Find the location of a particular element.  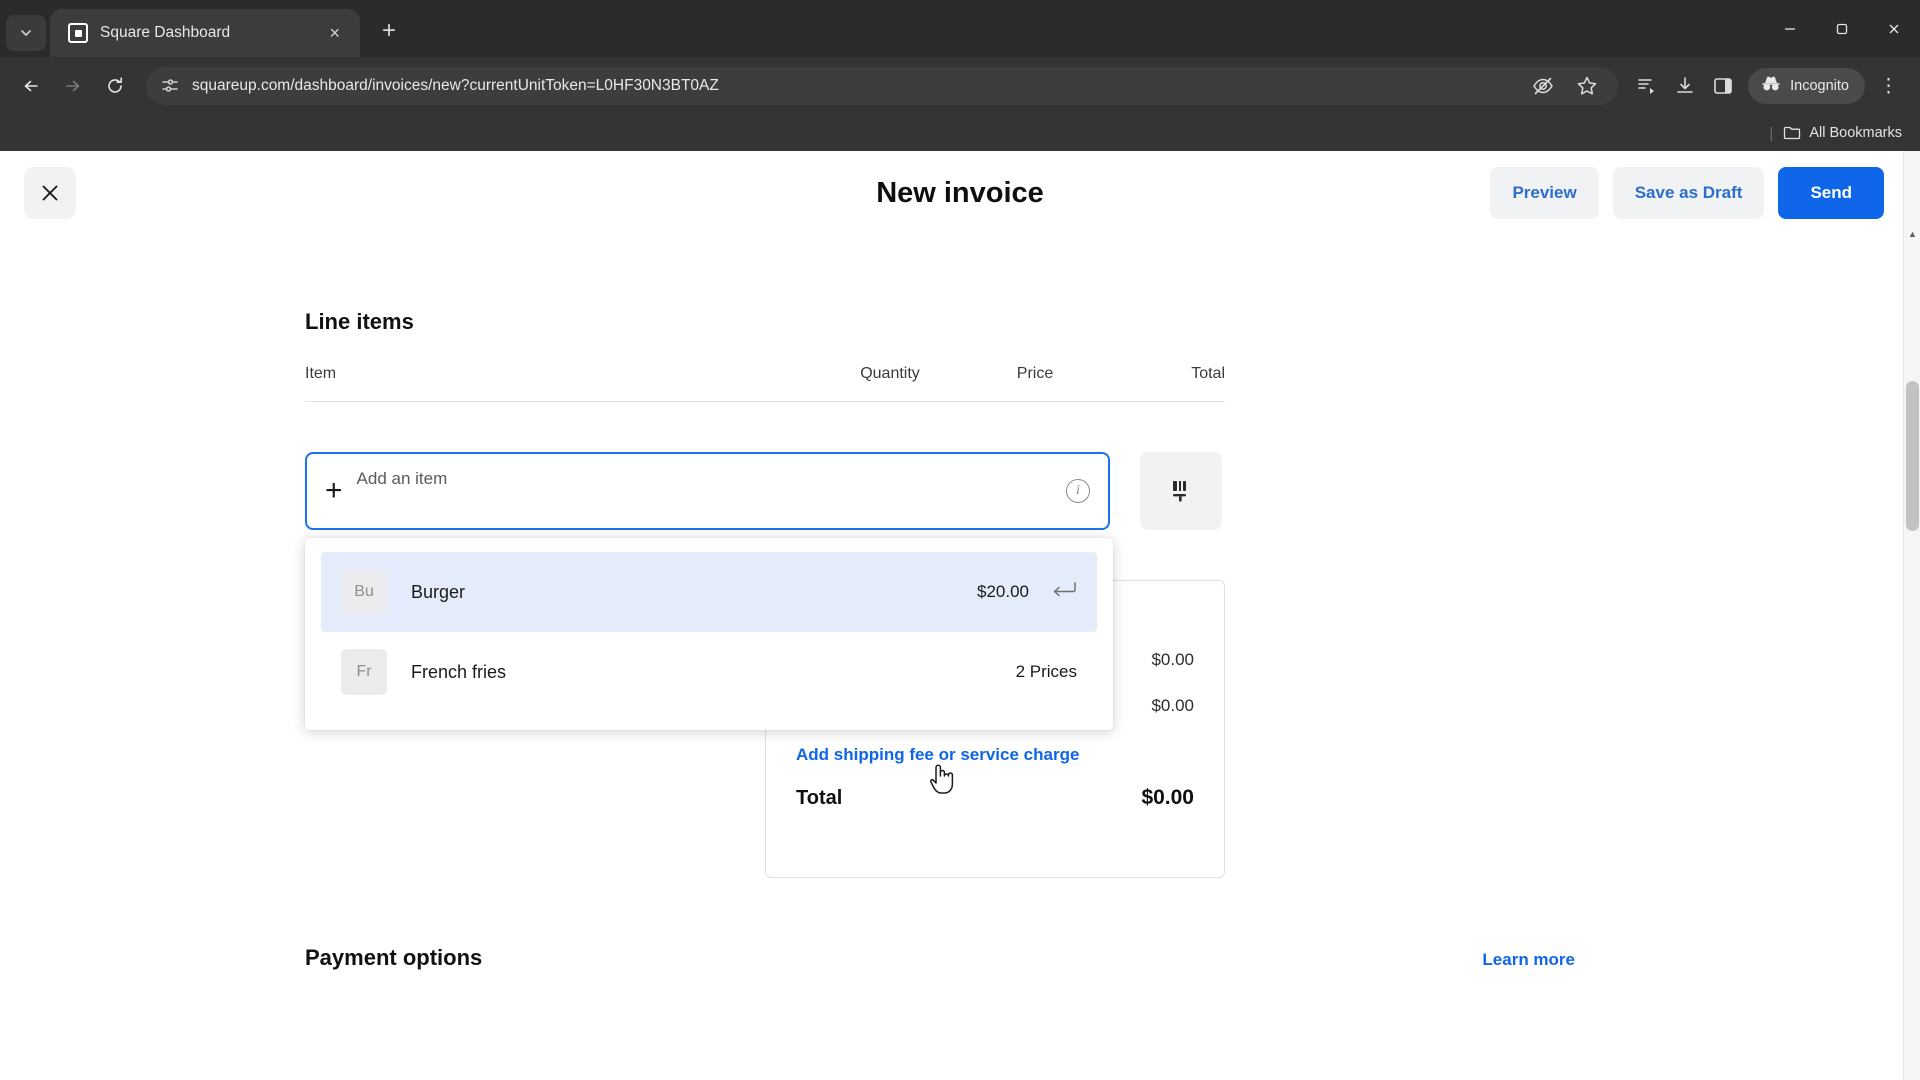

item-thumbnail: Bu is located at coordinates (364, 592).